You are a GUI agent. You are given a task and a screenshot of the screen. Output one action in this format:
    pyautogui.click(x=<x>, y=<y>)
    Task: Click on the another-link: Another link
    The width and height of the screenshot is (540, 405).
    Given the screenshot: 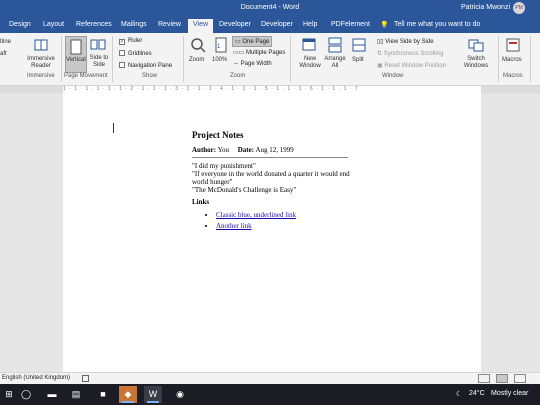 What is the action you would take?
    pyautogui.click(x=234, y=226)
    